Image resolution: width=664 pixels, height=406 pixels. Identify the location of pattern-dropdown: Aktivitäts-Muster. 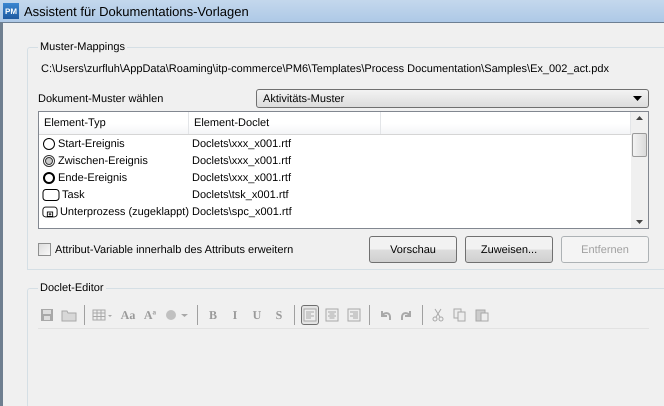
(452, 98).